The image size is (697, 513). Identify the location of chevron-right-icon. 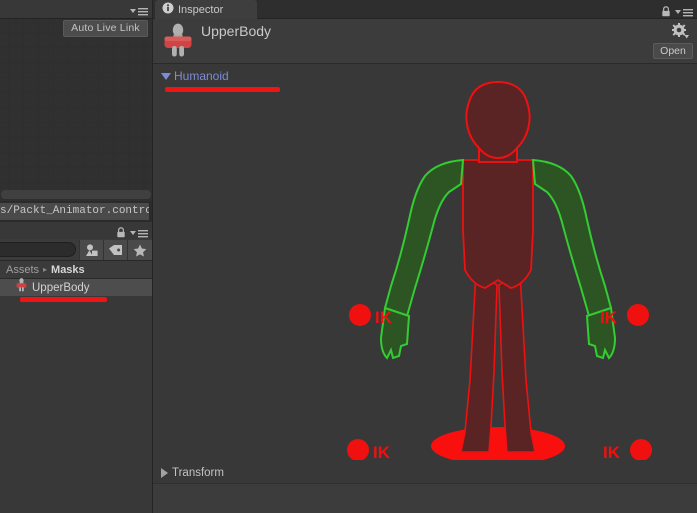
(164, 473).